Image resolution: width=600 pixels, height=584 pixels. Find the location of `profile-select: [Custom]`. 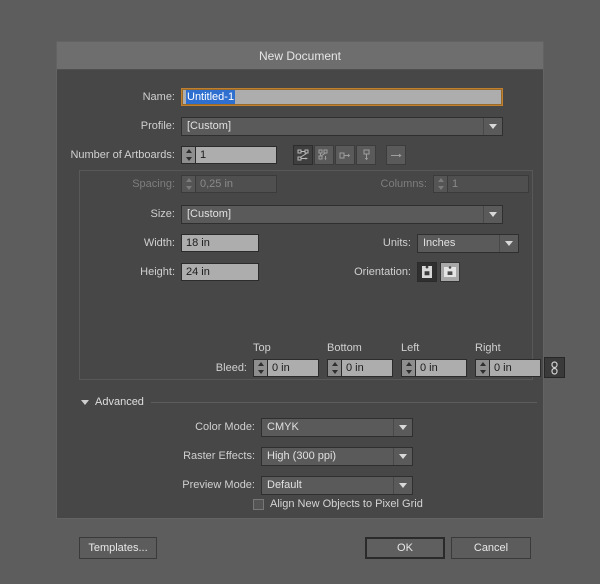

profile-select: [Custom] is located at coordinates (342, 126).